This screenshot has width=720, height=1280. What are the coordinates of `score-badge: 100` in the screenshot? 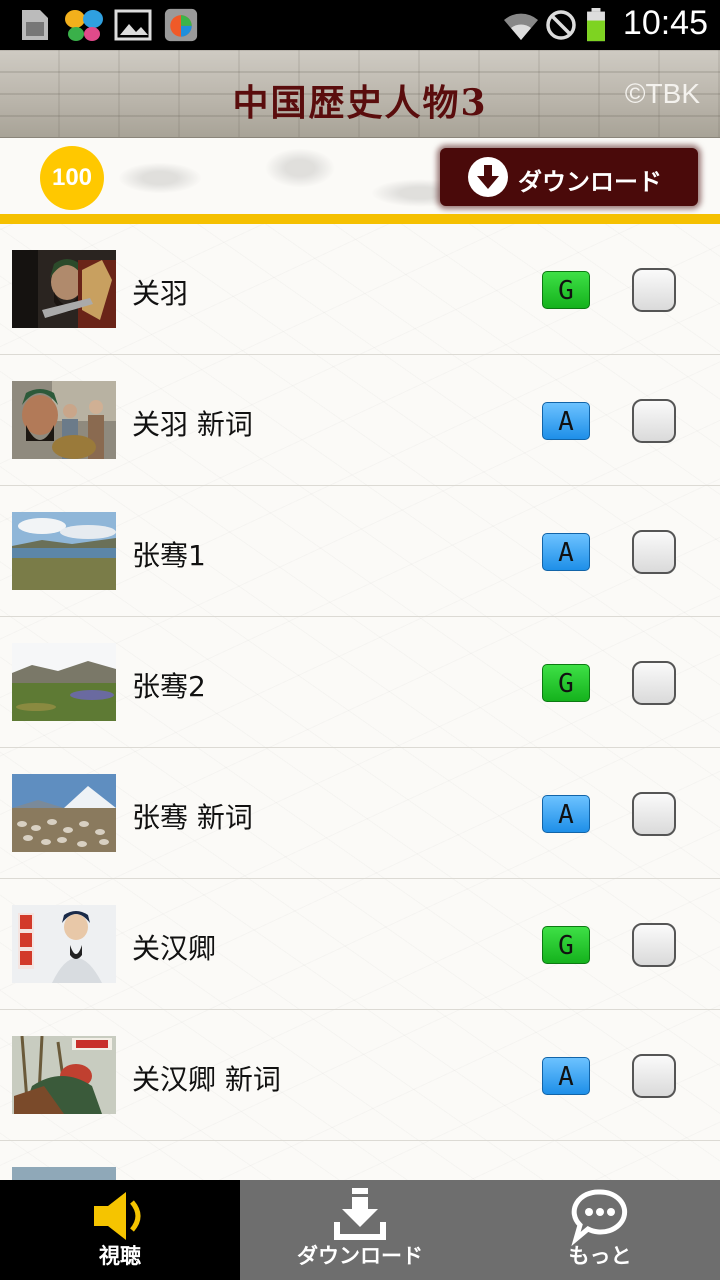 It's located at (72, 178).